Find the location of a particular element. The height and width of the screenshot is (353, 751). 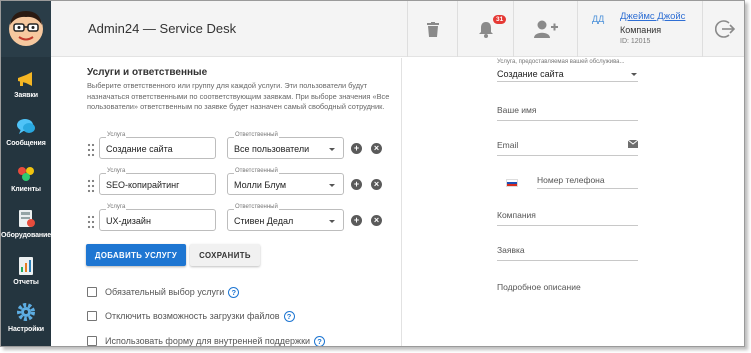

checkbox-label: Отключить возможность загрузки файлов is located at coordinates (192, 316).